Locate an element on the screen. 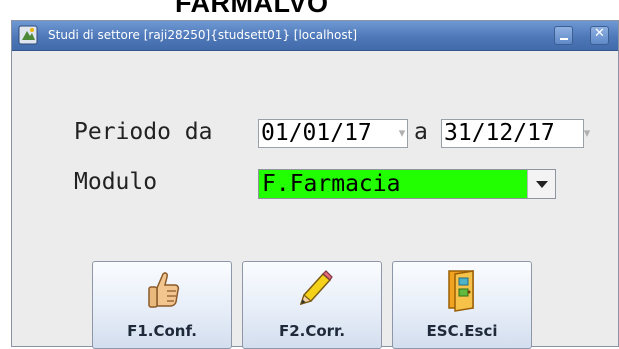  modulo-select: F.Farmacia is located at coordinates (407, 184).